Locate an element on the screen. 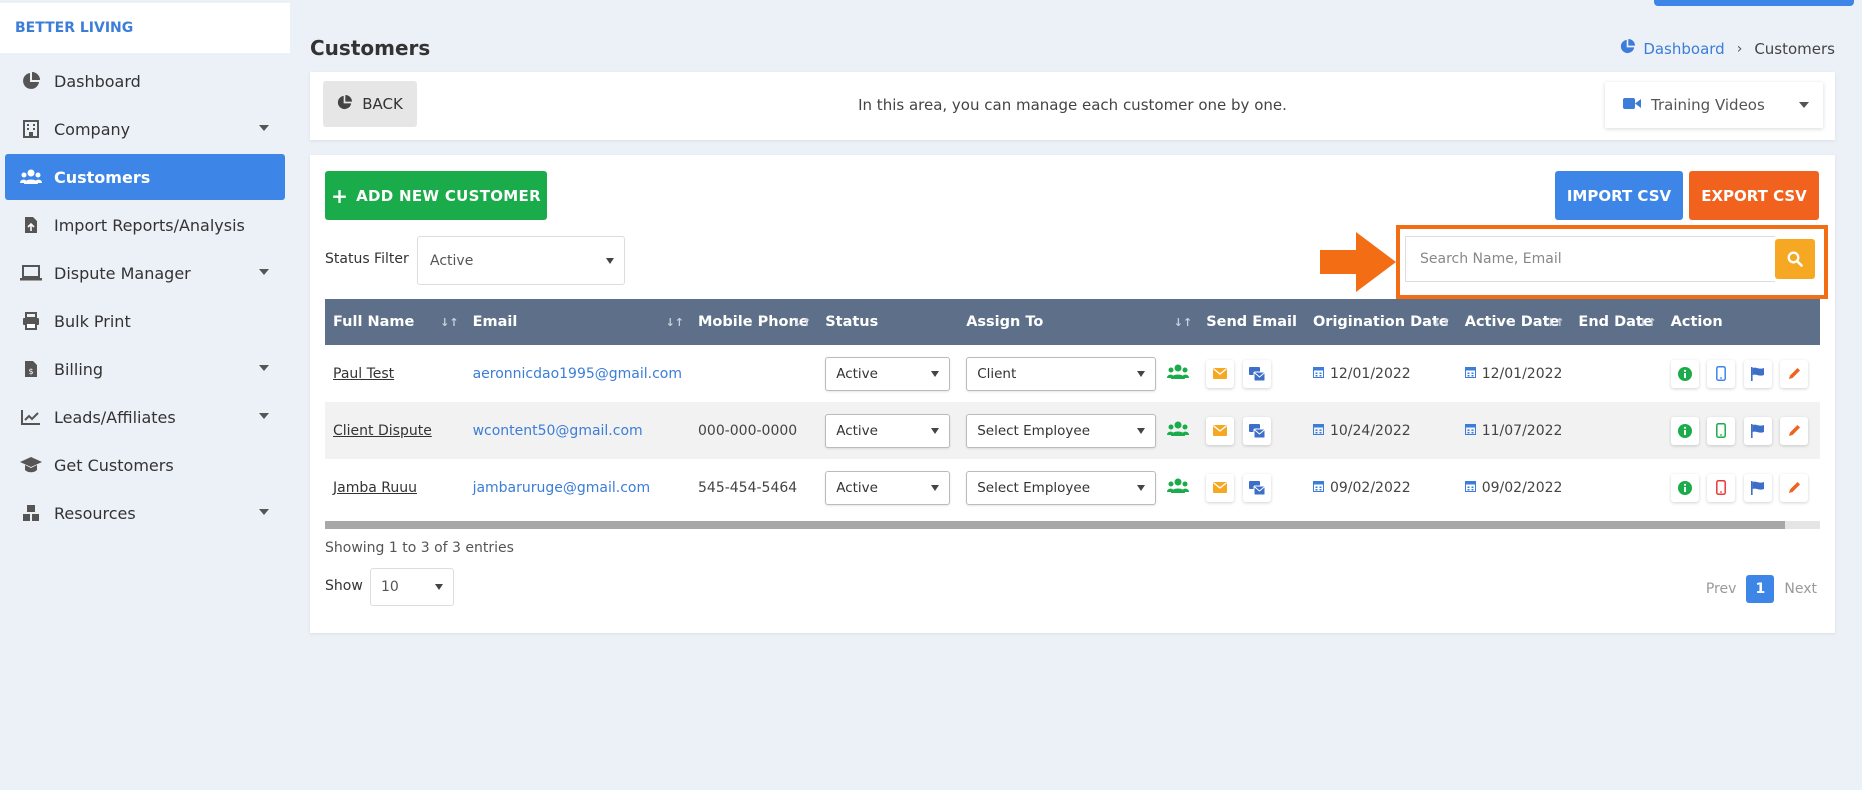 This screenshot has height=790, width=1862. page-title: Customers is located at coordinates (370, 48).